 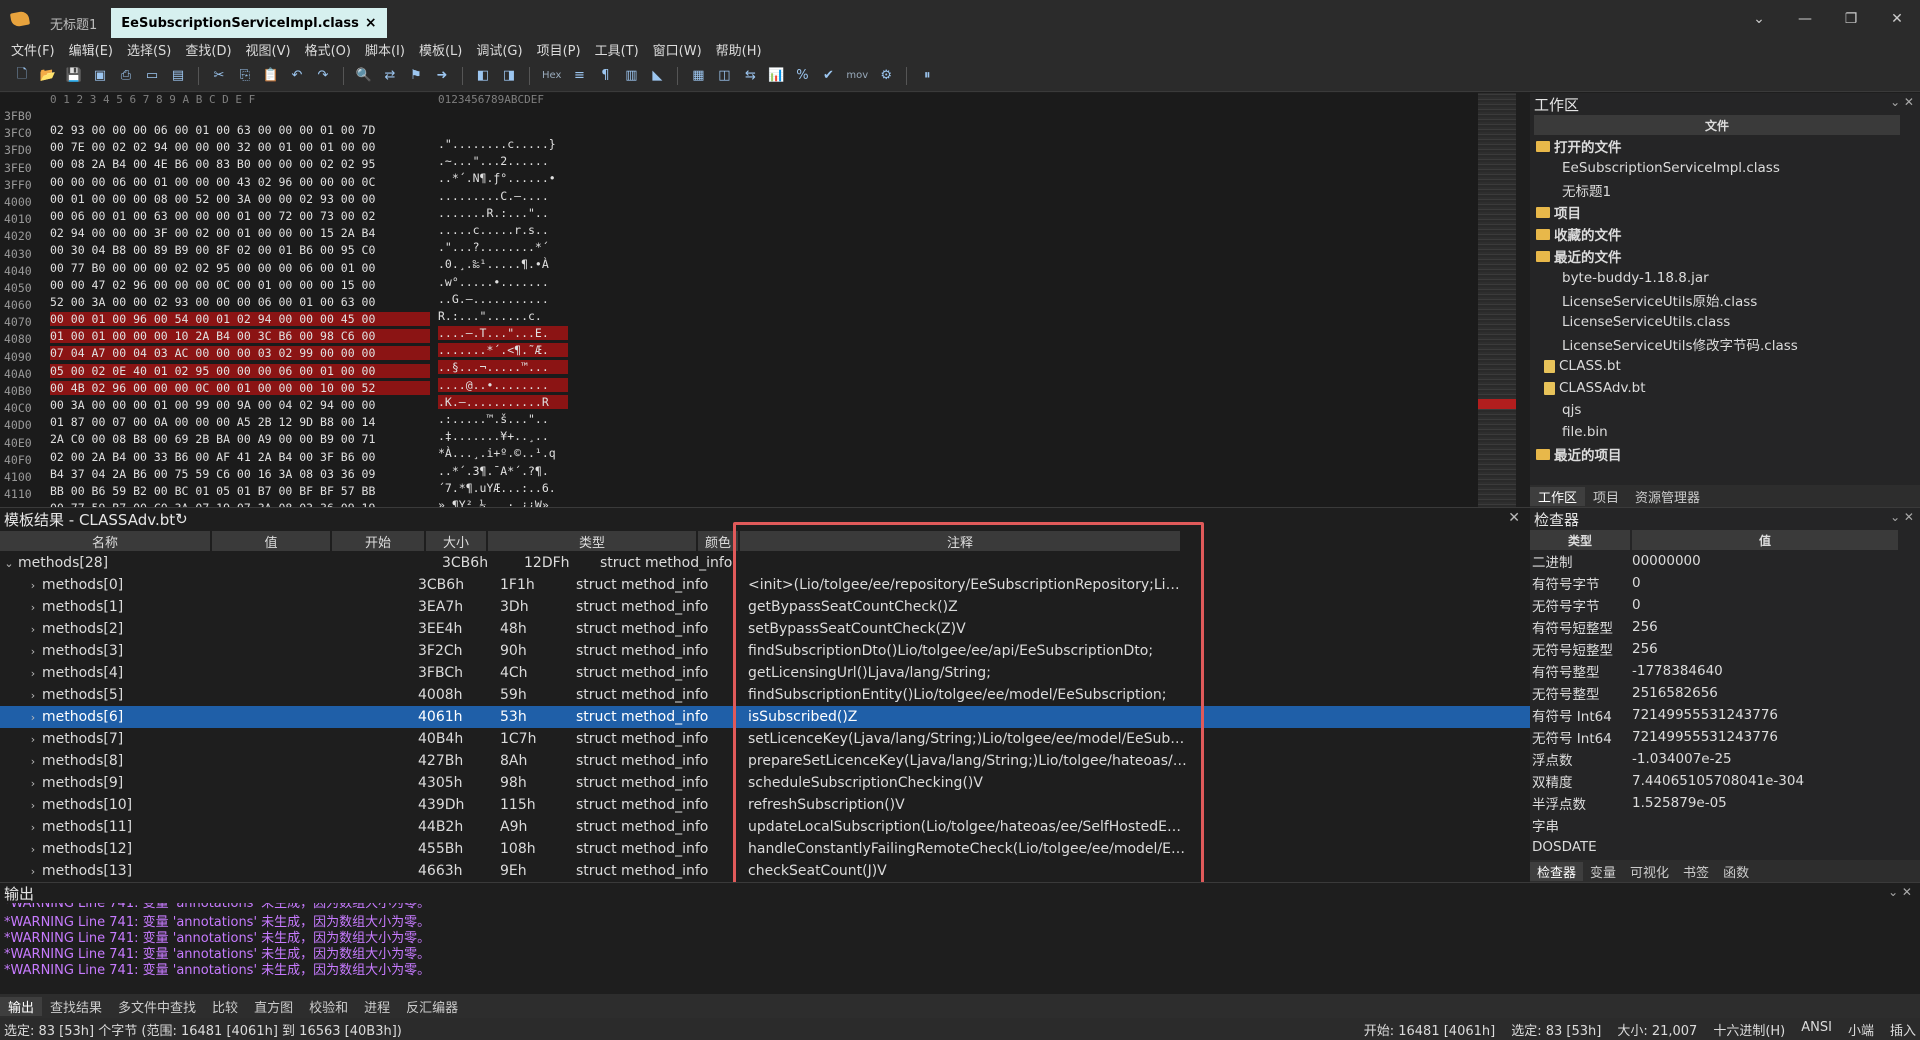 What do you see at coordinates (1749, 1029) in the screenshot?
I see `mode-status: 十六进制(H)` at bounding box center [1749, 1029].